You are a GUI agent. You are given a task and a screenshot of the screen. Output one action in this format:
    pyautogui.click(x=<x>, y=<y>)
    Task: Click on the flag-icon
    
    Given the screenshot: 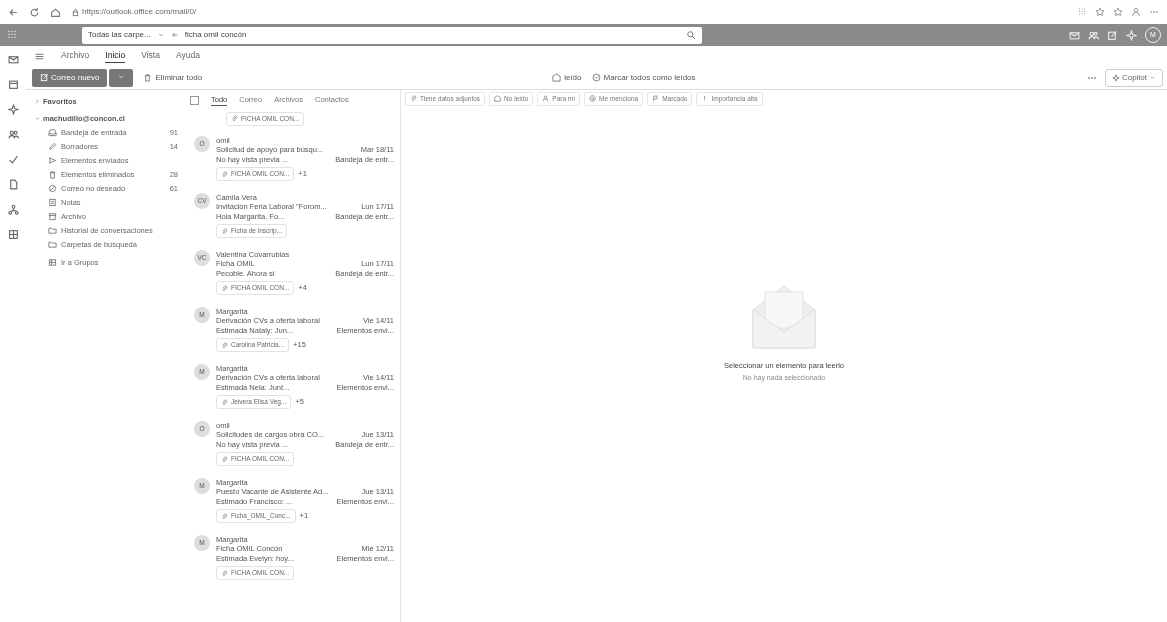 What is the action you would take?
    pyautogui.click(x=656, y=99)
    